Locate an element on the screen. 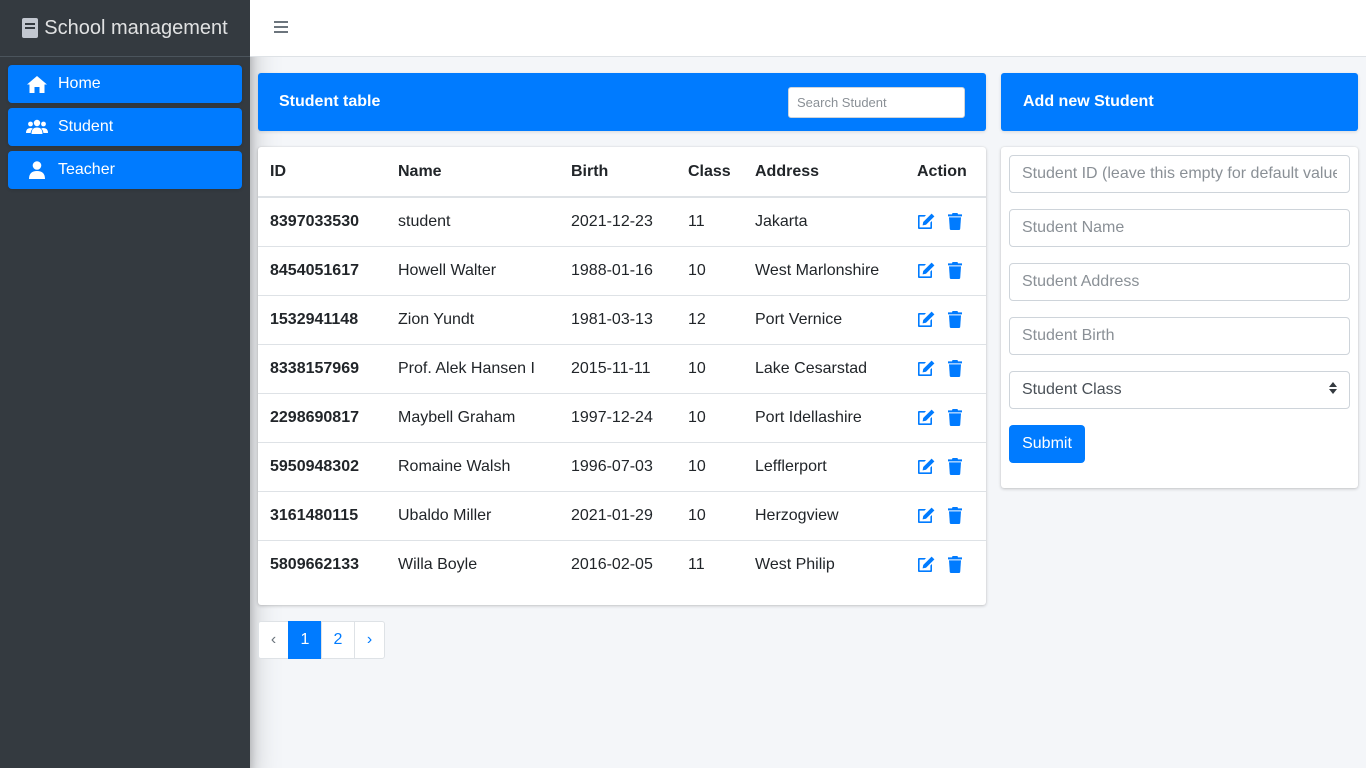 The image size is (1366, 768). users-icon is located at coordinates (37, 127).